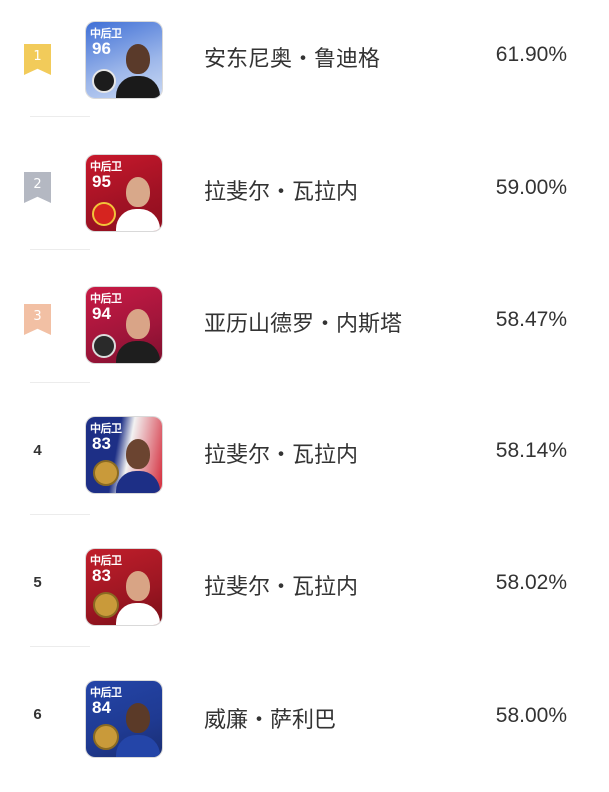  Describe the element at coordinates (37, 316) in the screenshot. I see `rank-label: 3` at that location.